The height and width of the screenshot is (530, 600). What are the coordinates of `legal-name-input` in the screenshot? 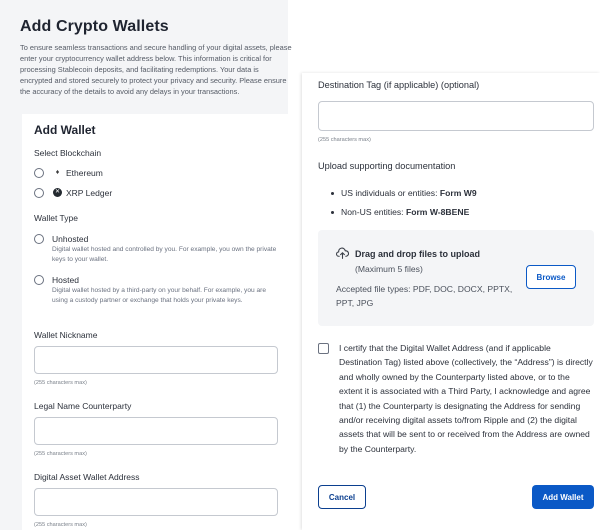 It's located at (156, 431).